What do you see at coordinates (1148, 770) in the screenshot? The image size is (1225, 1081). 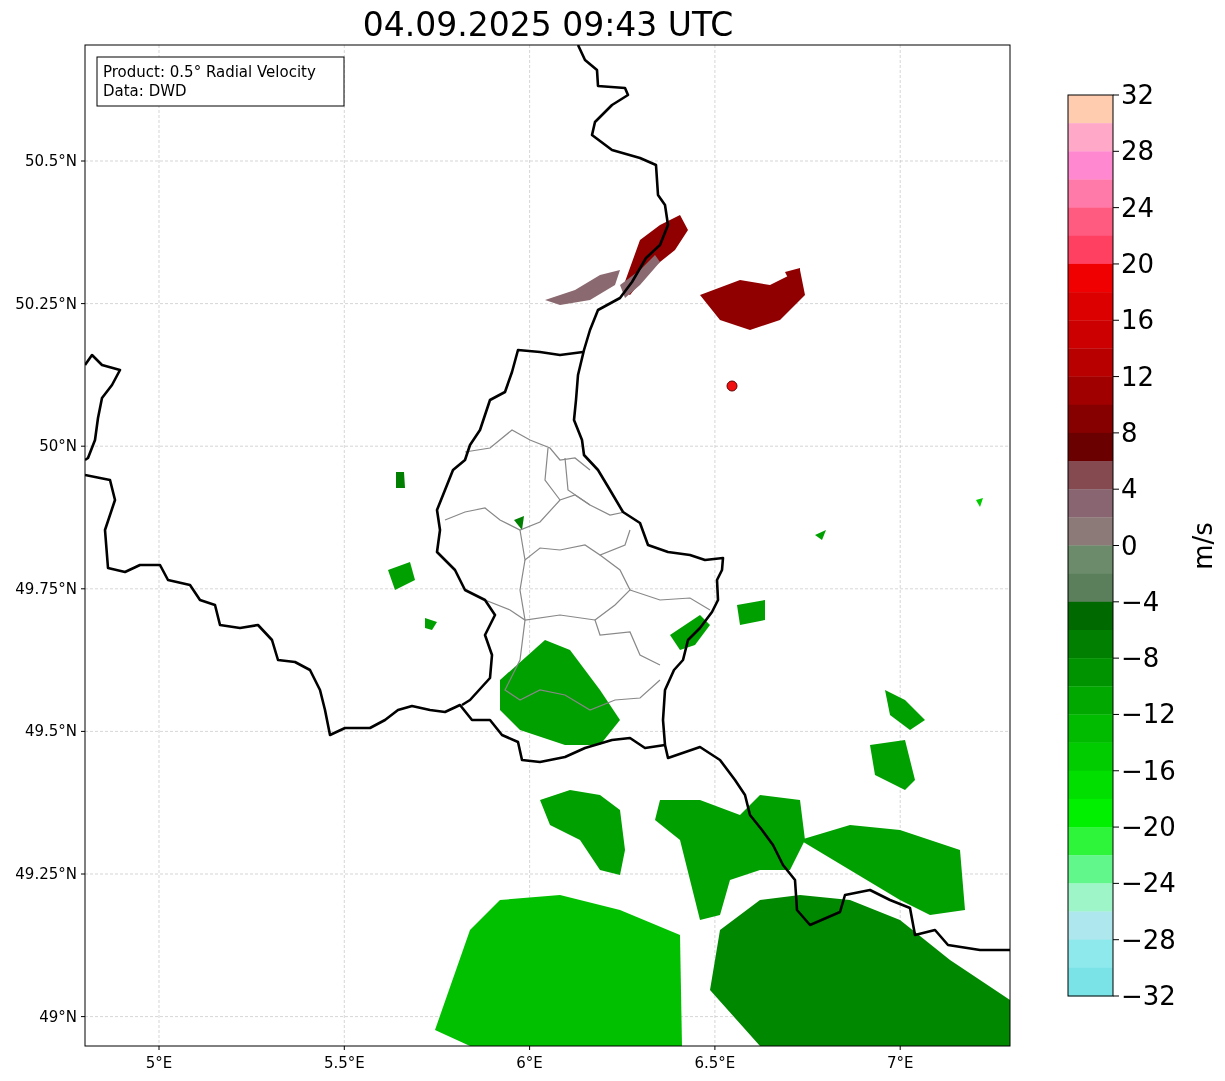 I see `colorbar-tick-label: −16` at bounding box center [1148, 770].